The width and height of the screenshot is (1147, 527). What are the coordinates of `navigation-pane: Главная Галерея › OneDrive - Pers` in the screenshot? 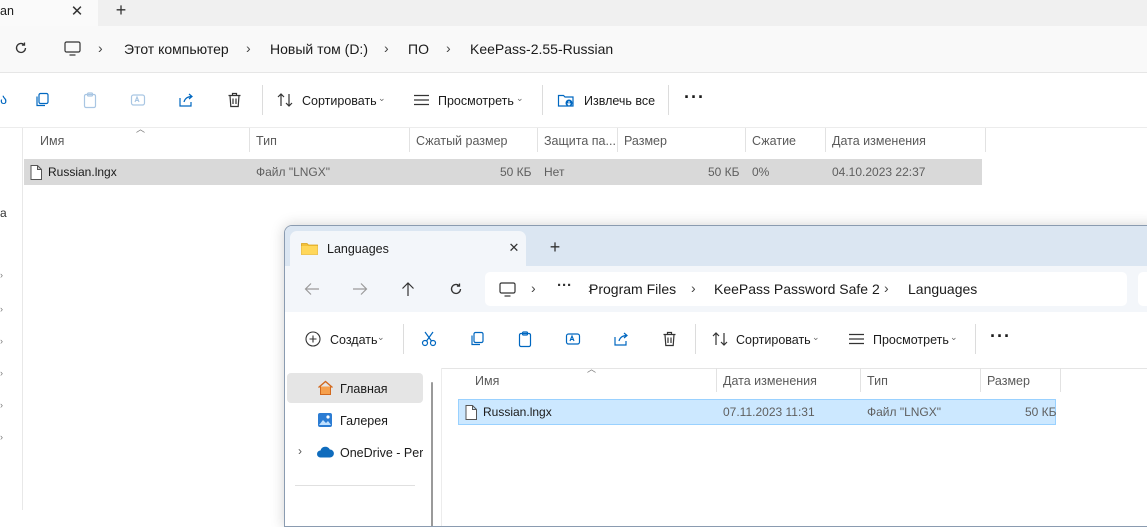 It's located at (363, 447).